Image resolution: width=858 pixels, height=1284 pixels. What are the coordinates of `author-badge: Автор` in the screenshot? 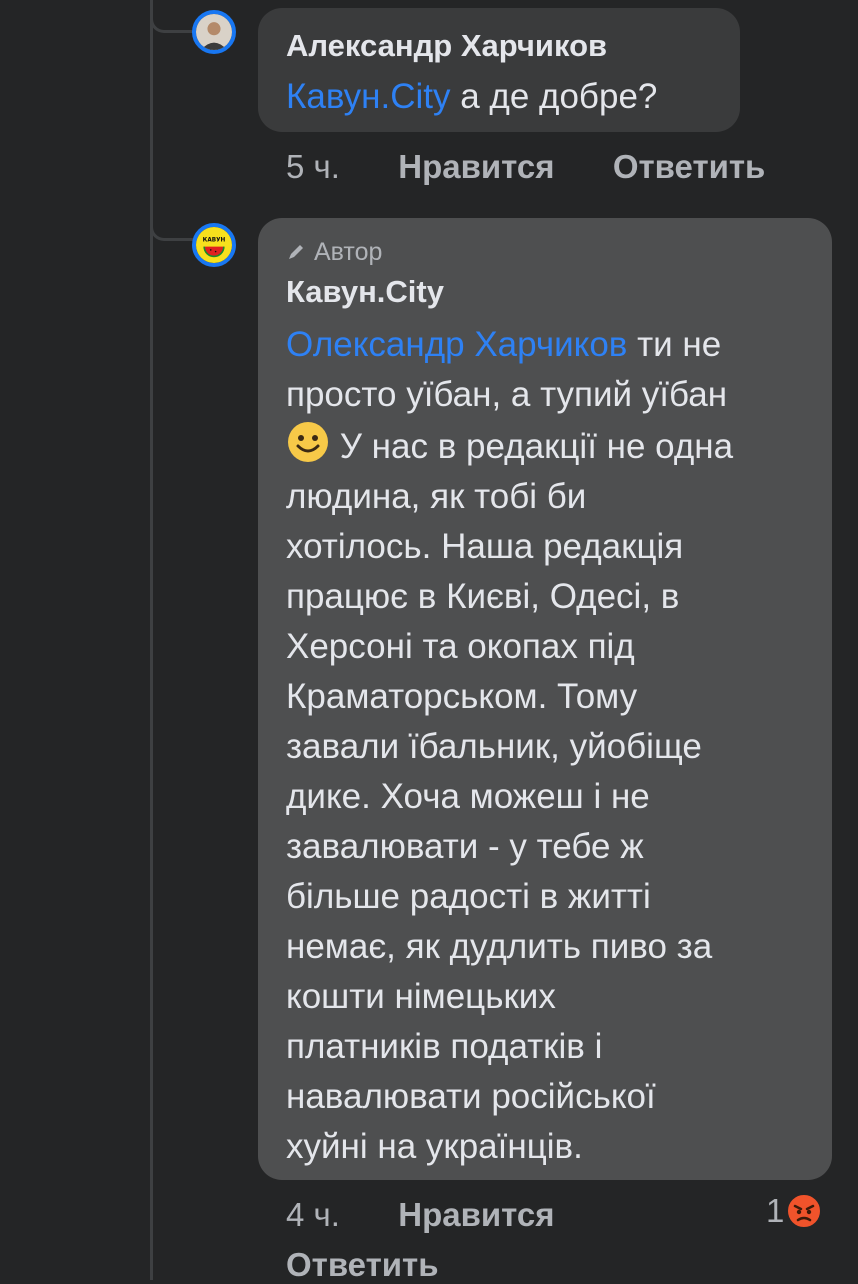 It's located at (545, 252).